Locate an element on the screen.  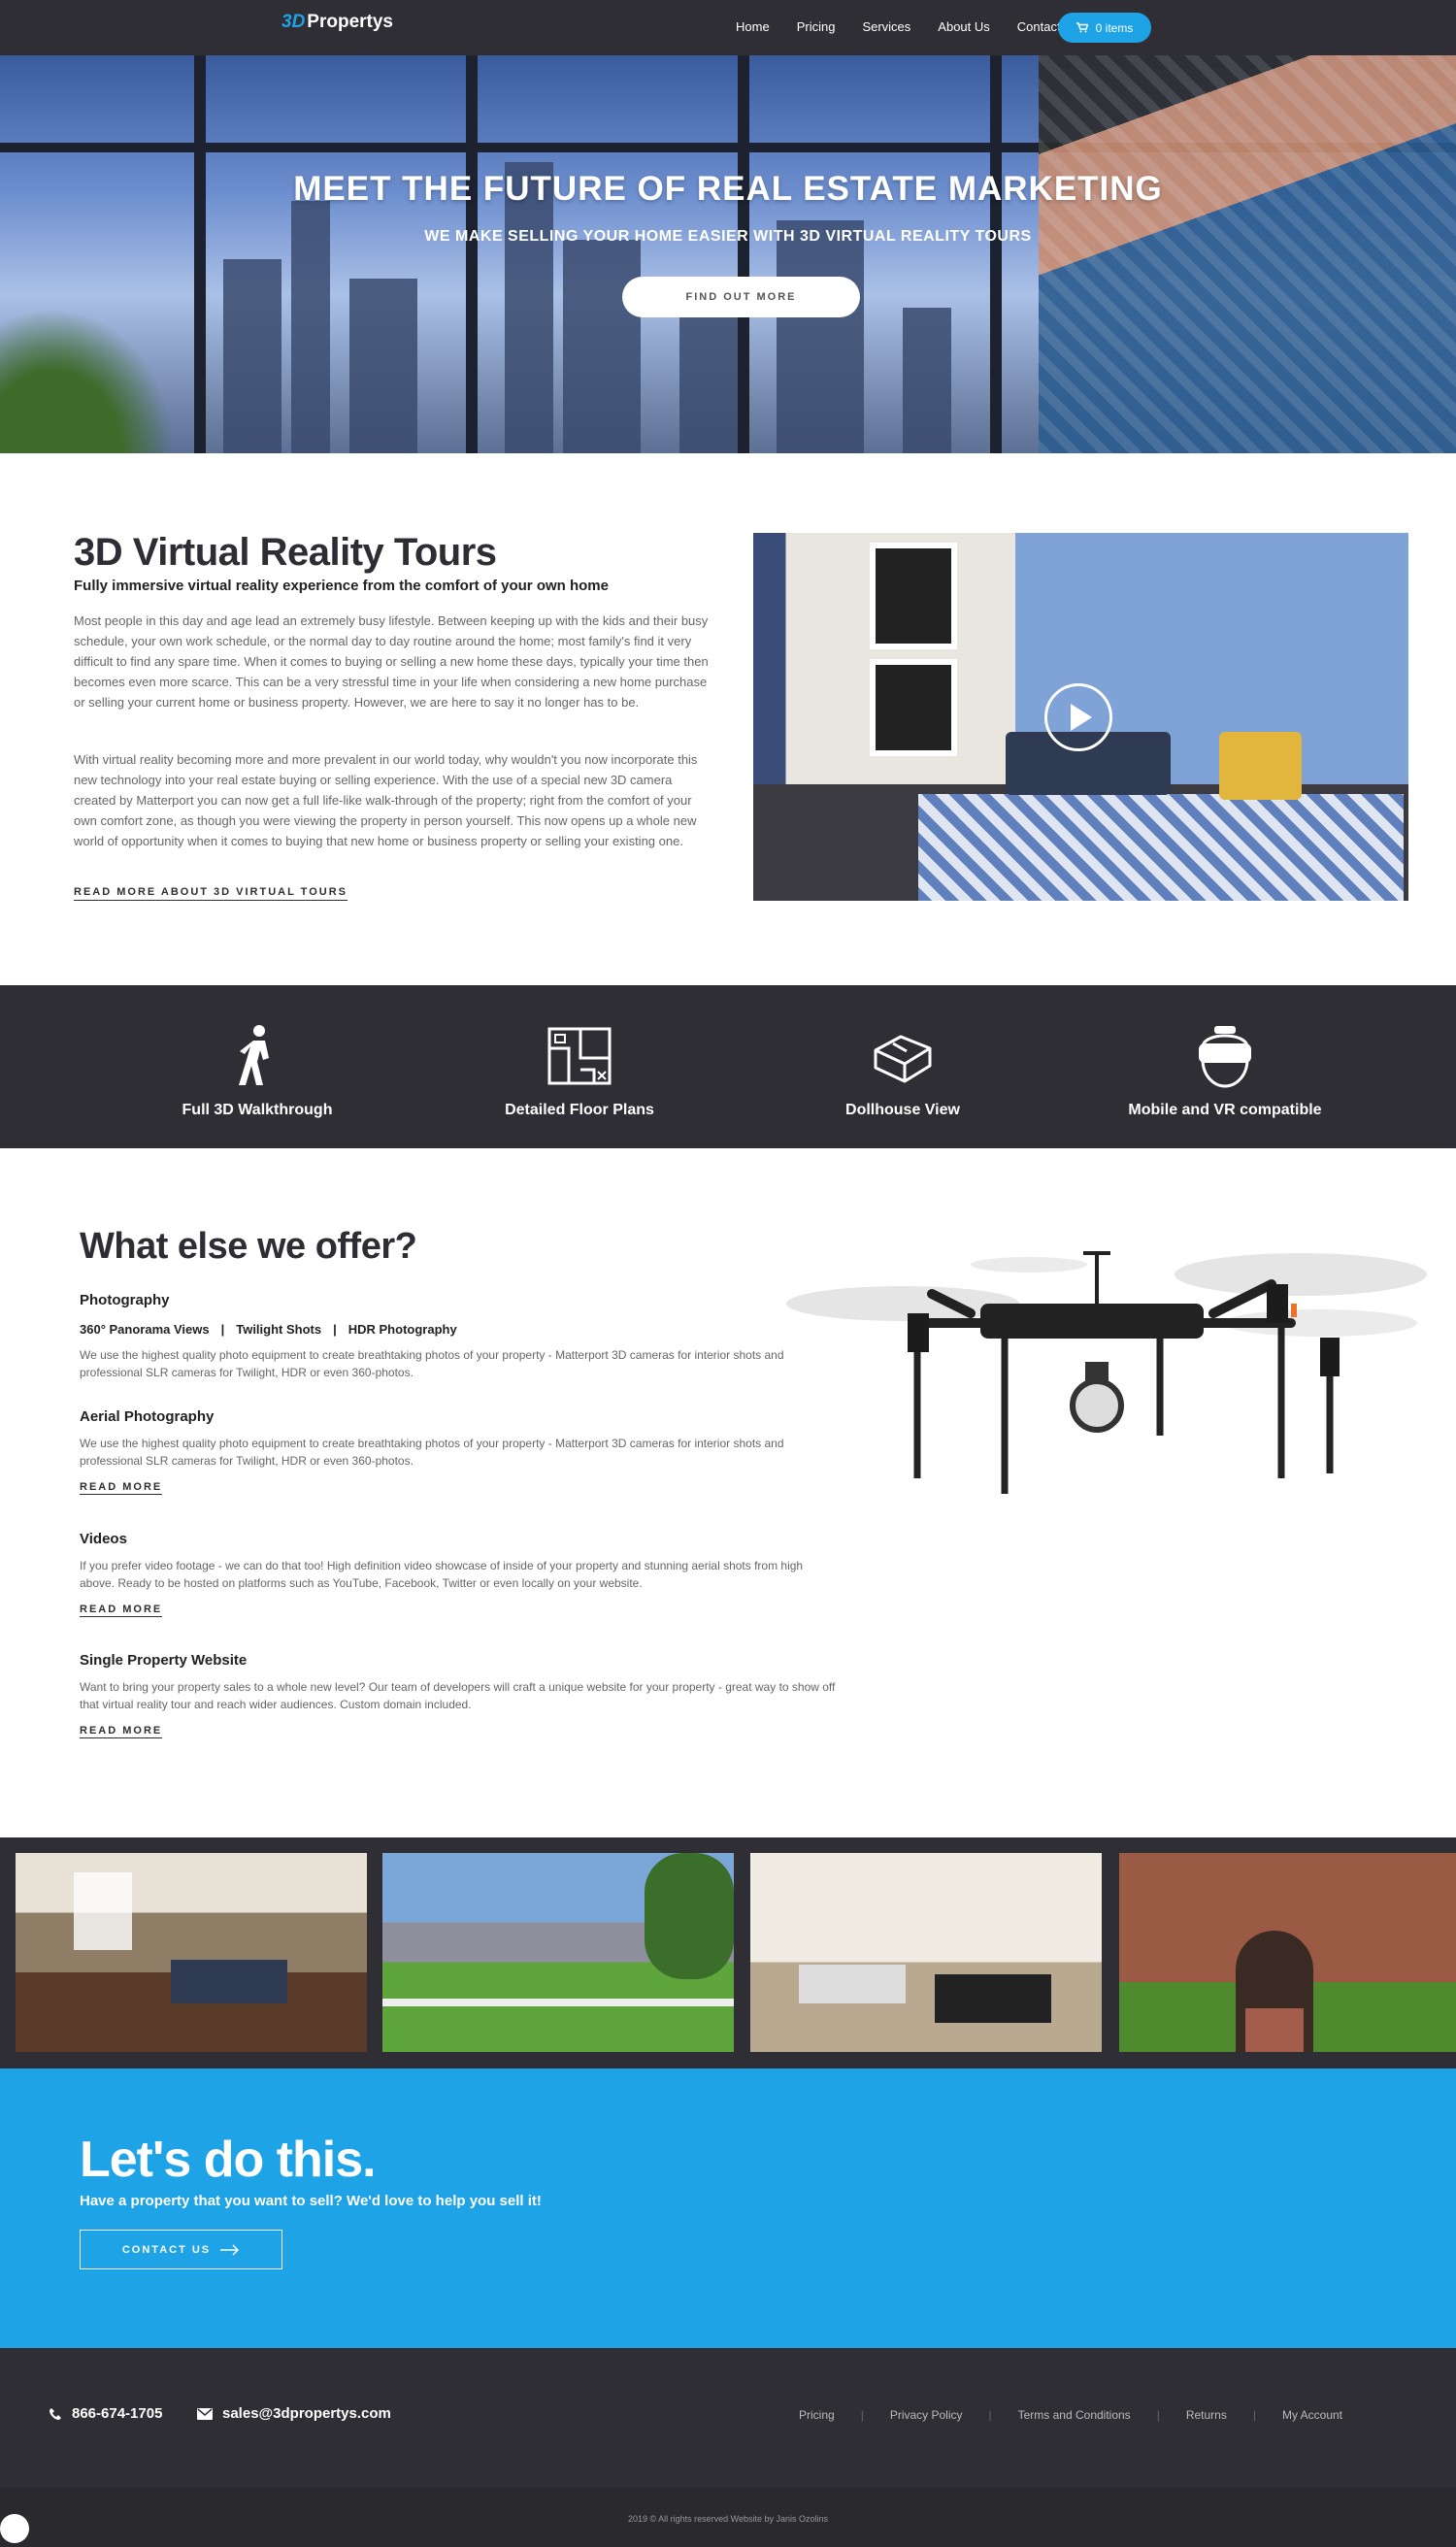
play-icon is located at coordinates (1078, 717).